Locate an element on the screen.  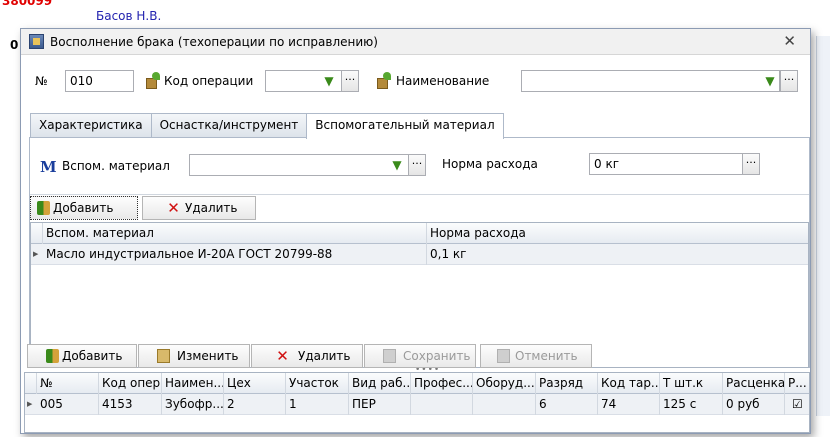
work-type-cell: ПЕР is located at coordinates (380, 404).